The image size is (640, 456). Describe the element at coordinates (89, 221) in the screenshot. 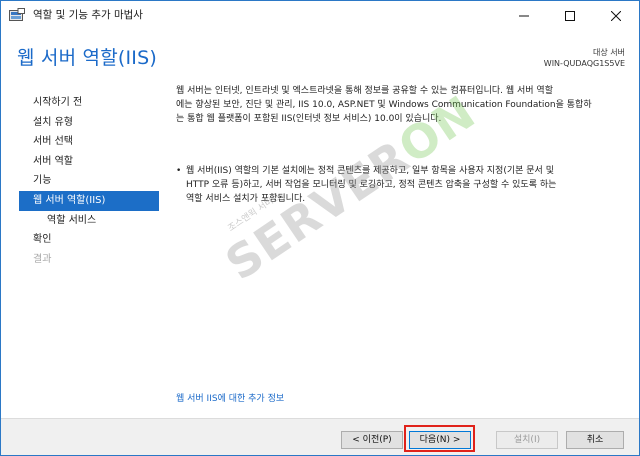

I see `nav-item-role-services: 역할 서비스` at that location.